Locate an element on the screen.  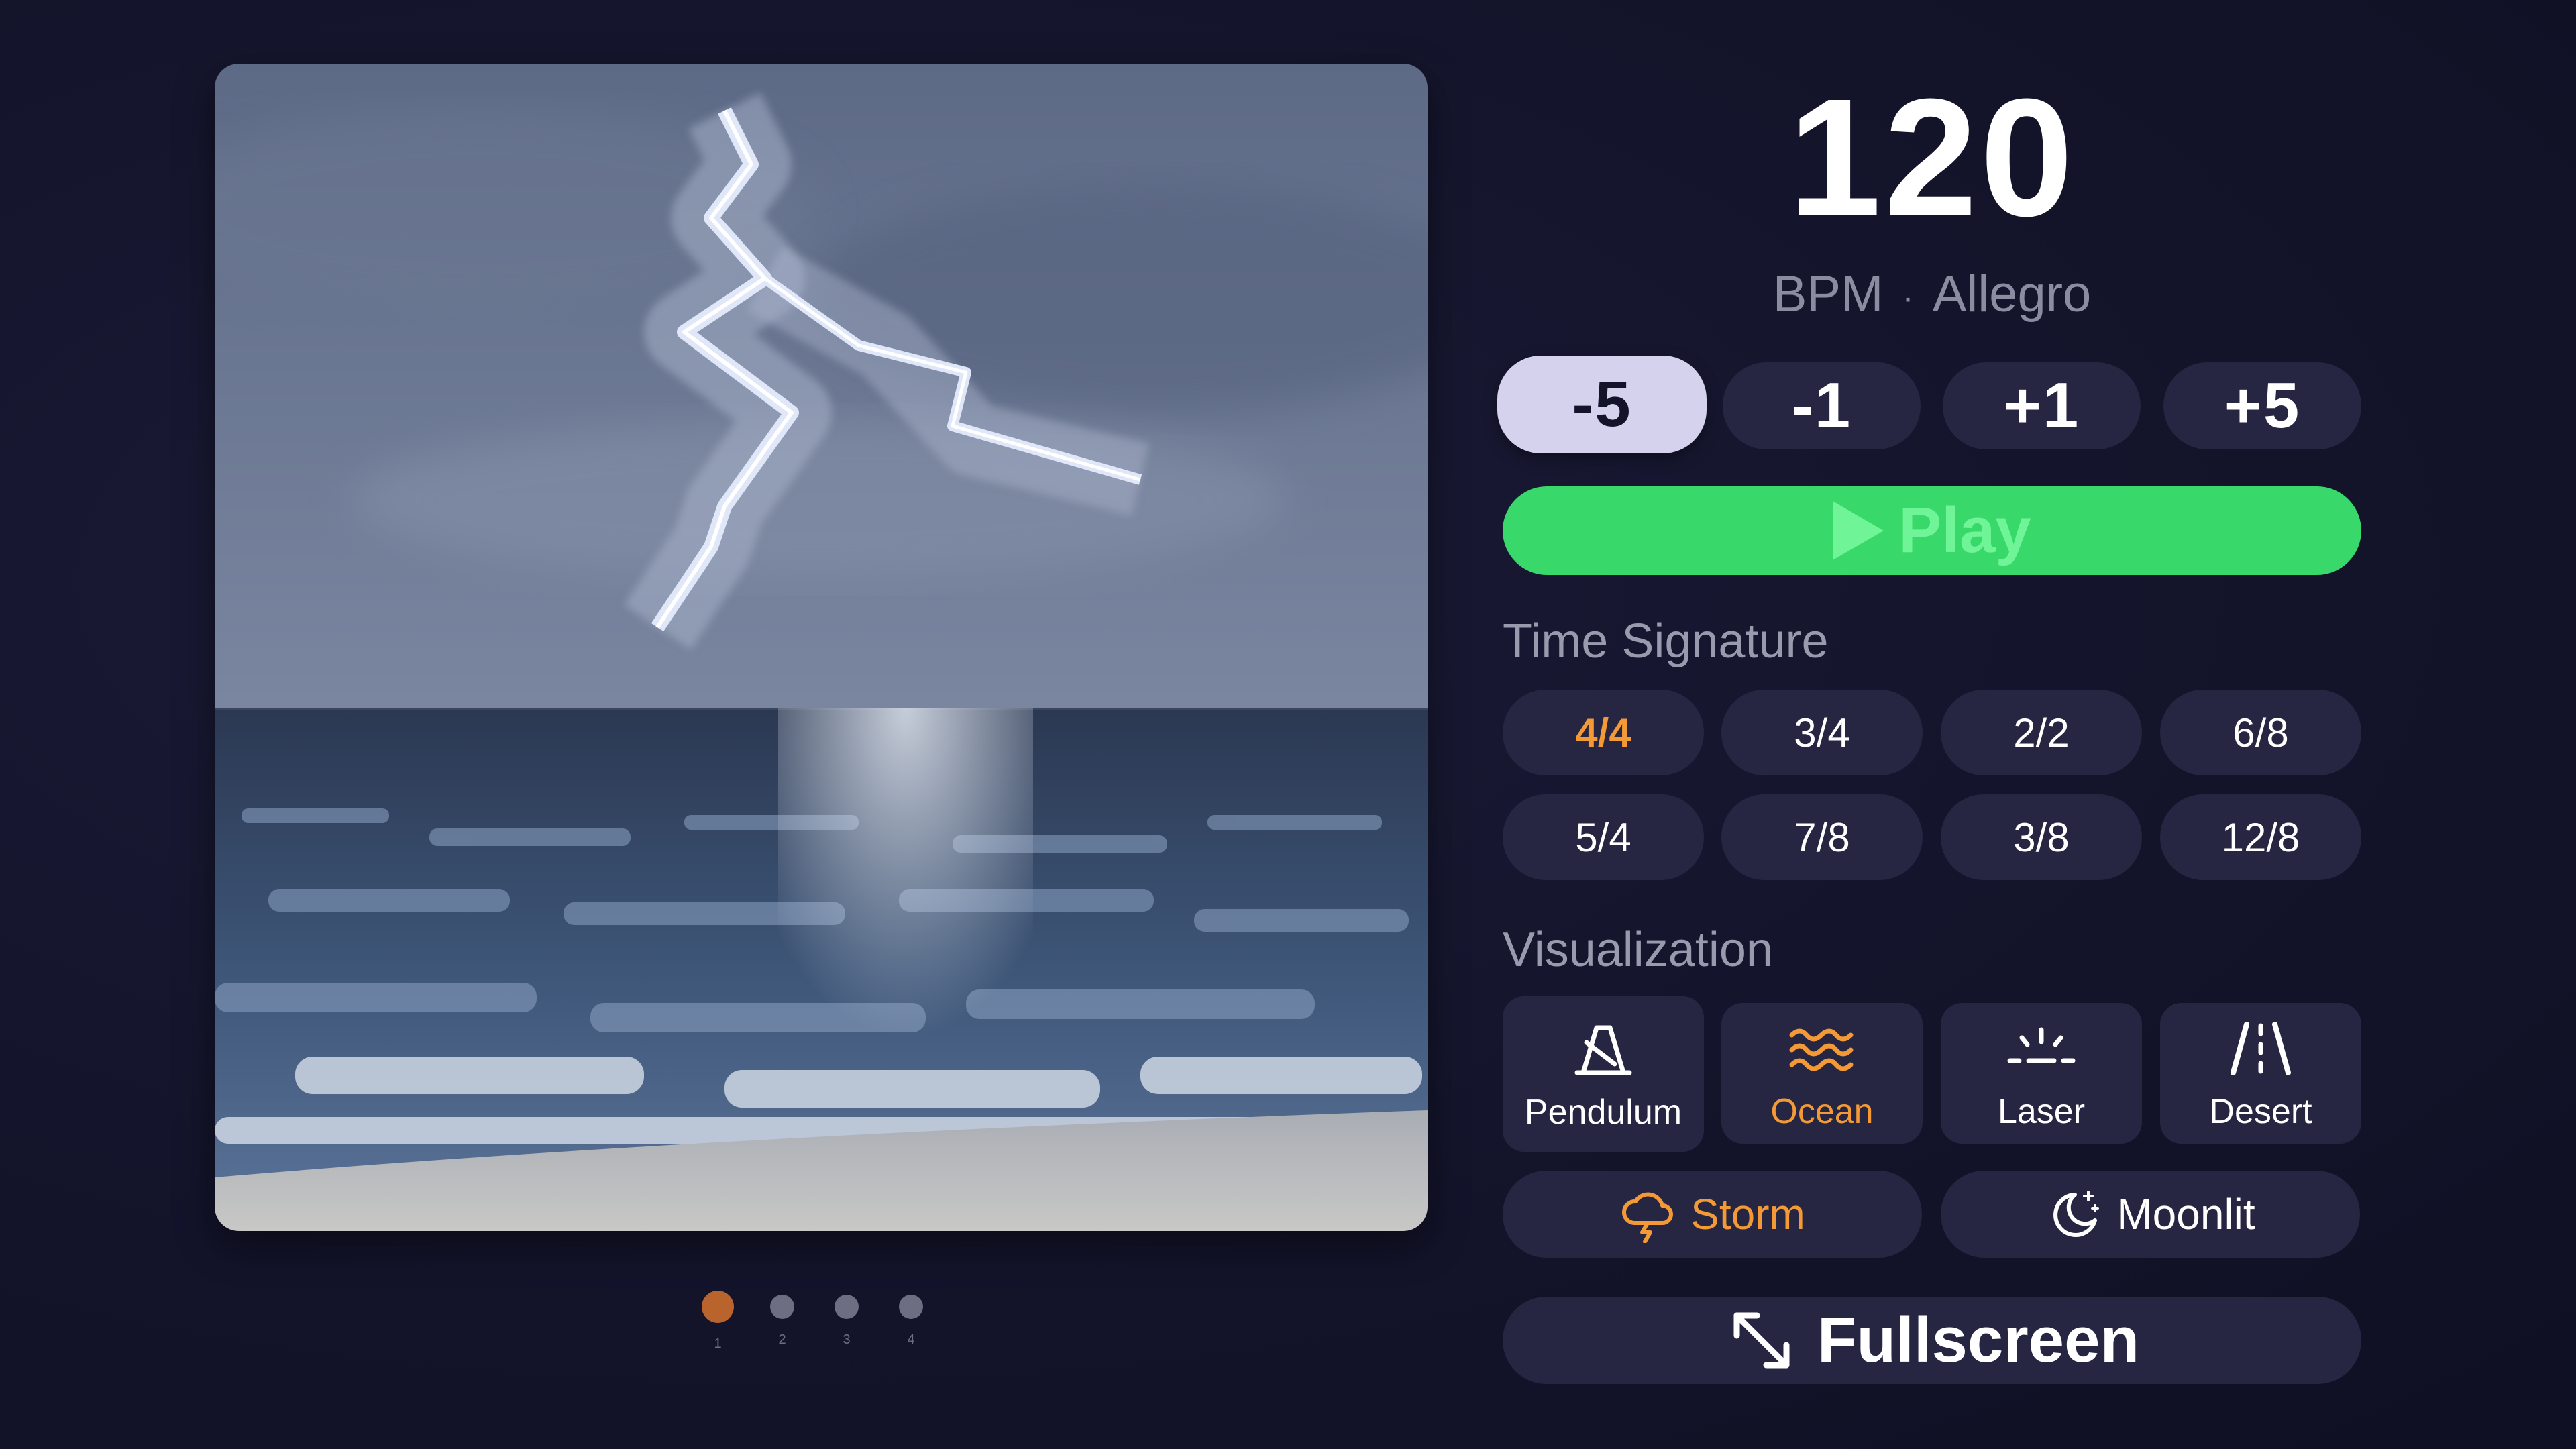
visualization-title: Visualization is located at coordinates (1638, 950).